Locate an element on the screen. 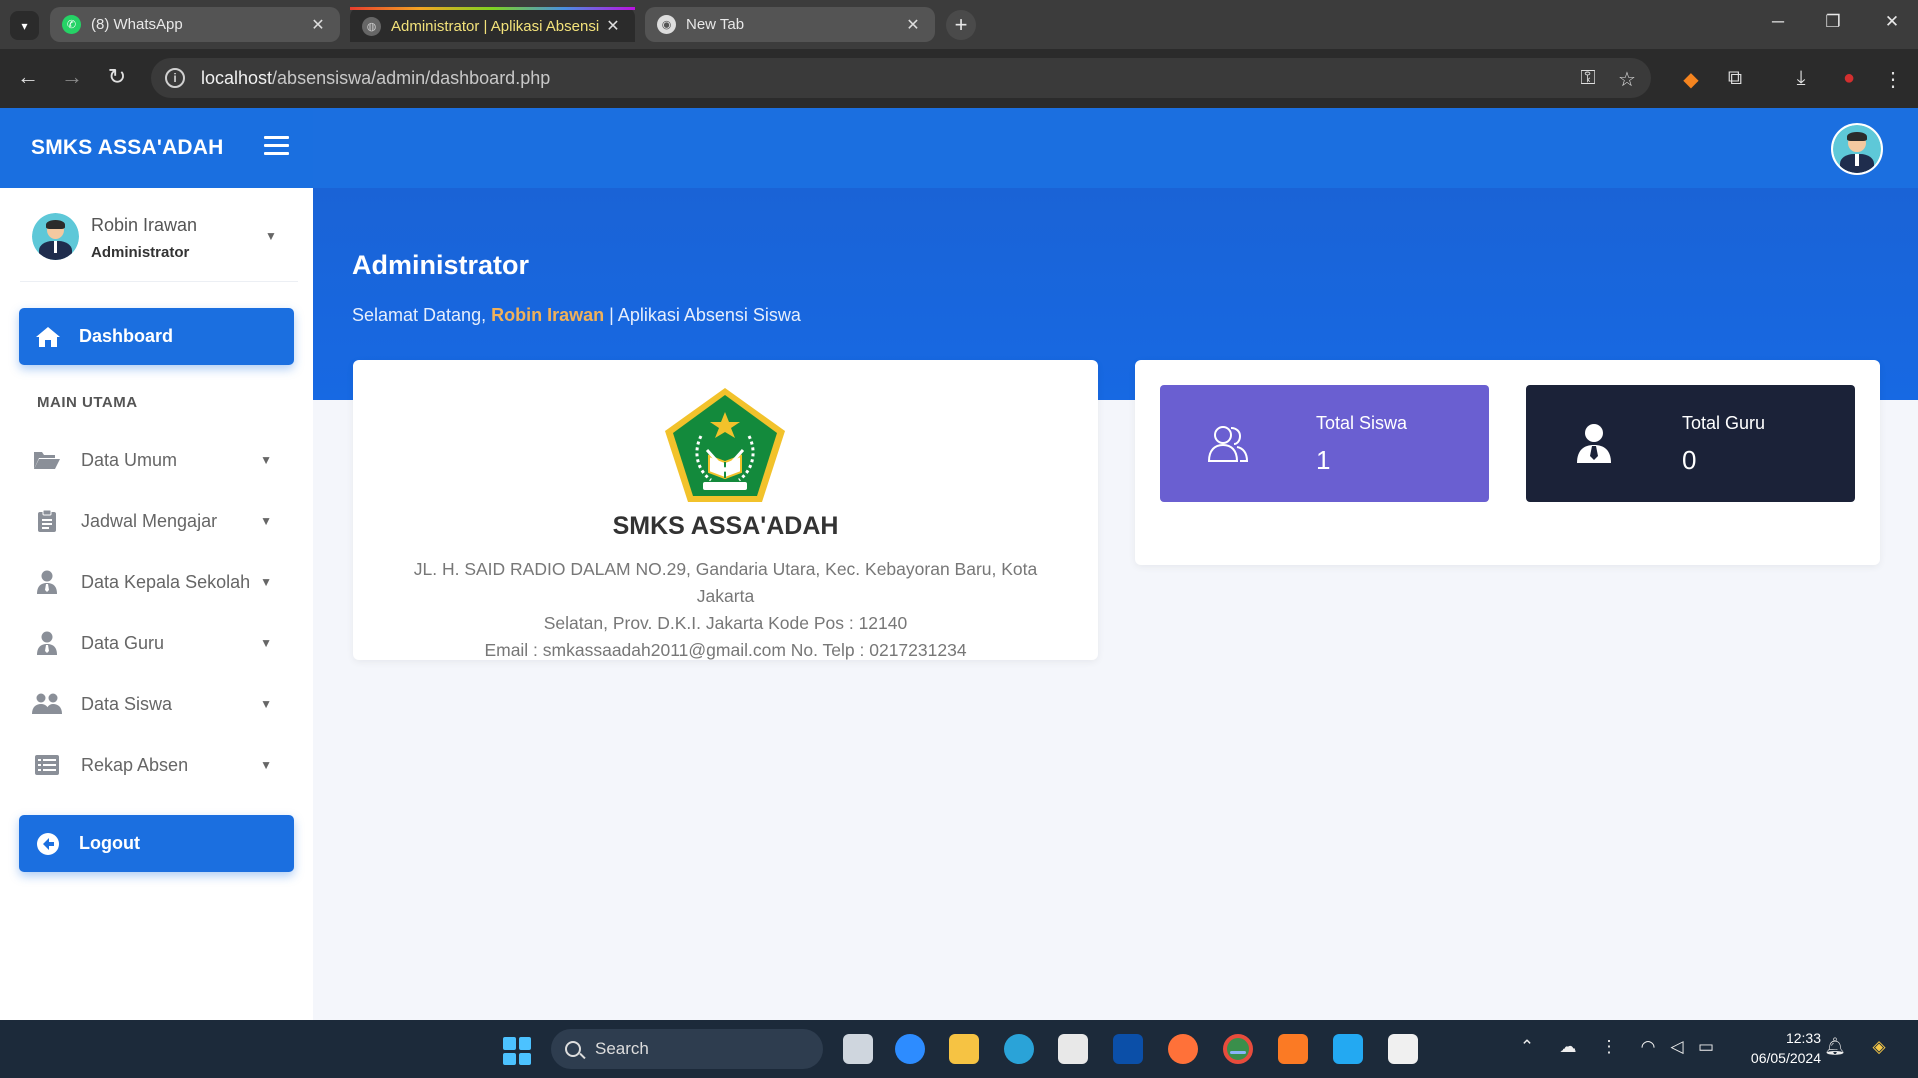 Image resolution: width=1918 pixels, height=1078 pixels. close-window-icon: ✕ is located at coordinates (1892, 22).